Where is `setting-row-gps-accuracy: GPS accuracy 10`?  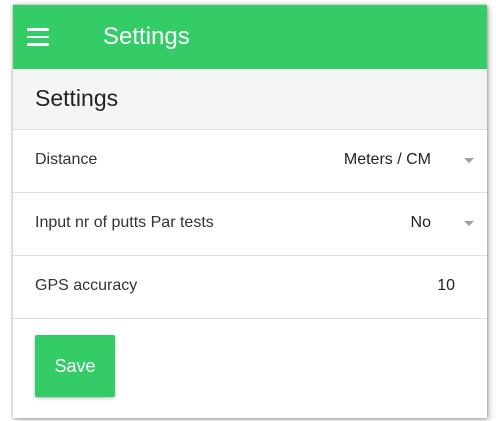
setting-row-gps-accuracy: GPS accuracy 10 is located at coordinates (250, 287).